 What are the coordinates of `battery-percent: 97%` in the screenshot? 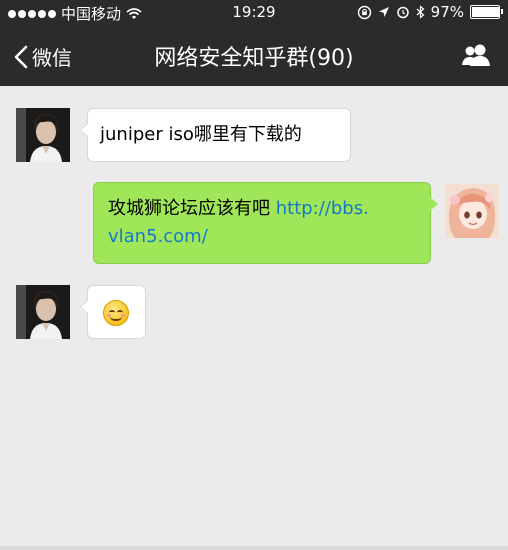 It's located at (447, 12).